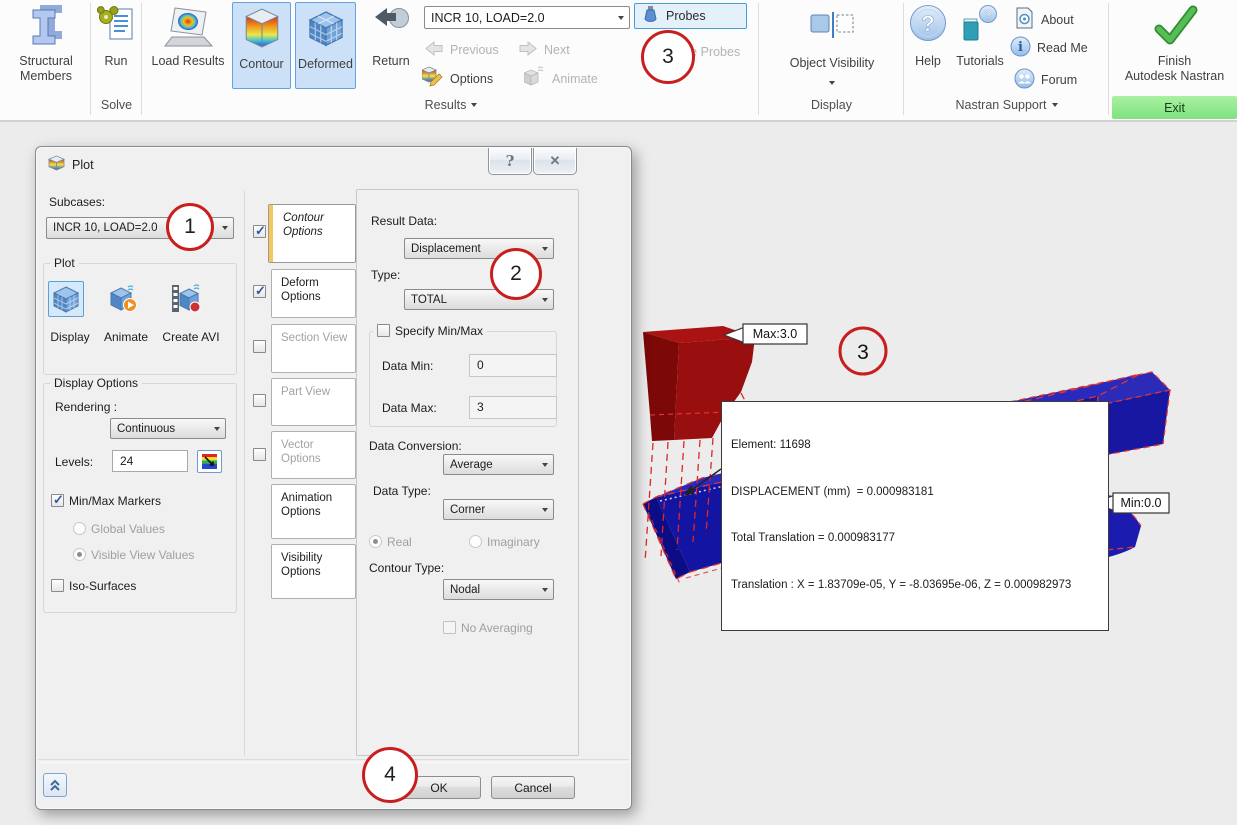 Image resolution: width=1237 pixels, height=825 pixels. Describe the element at coordinates (66, 299) in the screenshot. I see `plot-display-button` at that location.